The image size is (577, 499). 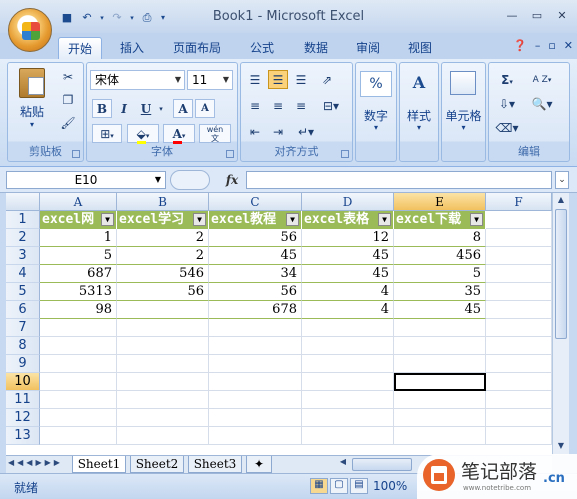 What do you see at coordinates (507, 79) in the screenshot?
I see `autosum-icon: Σ▾` at bounding box center [507, 79].